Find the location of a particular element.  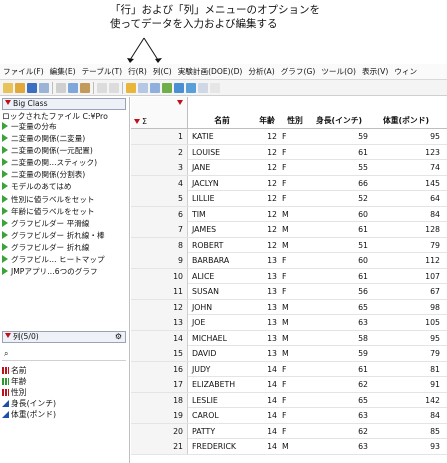

cell-name: PATTY is located at coordinates (222, 431).